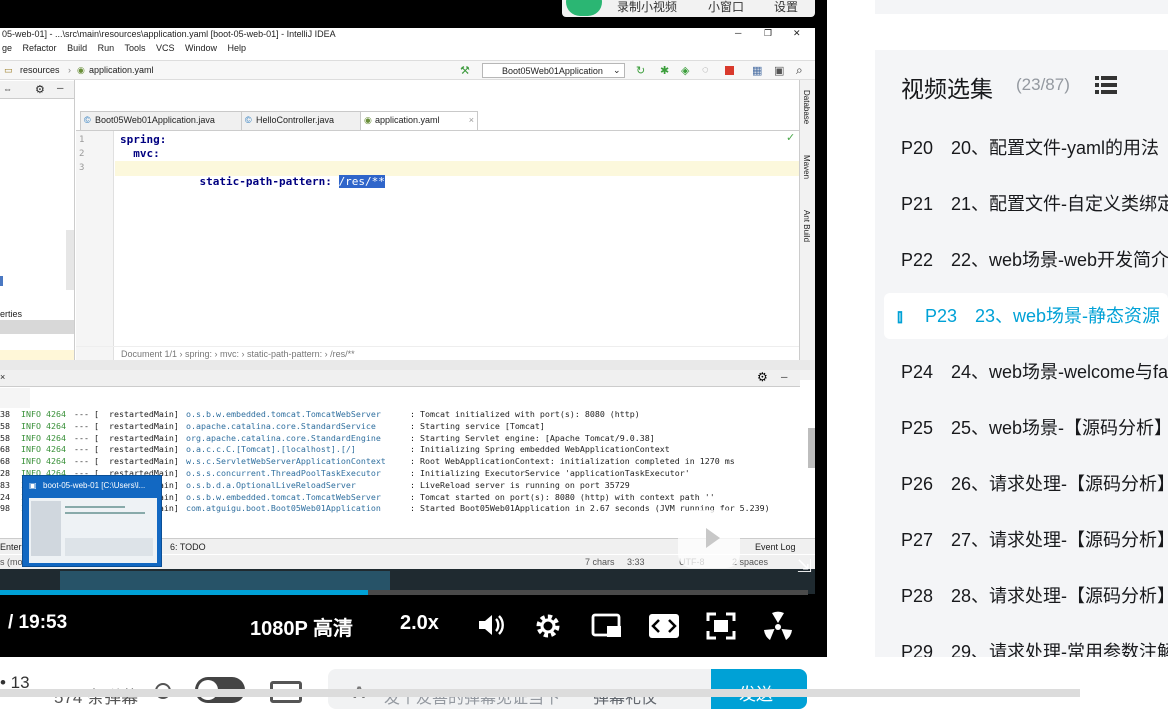  I want to click on episode-title: 25、web场景-【源码分析】, so click(1059, 428).